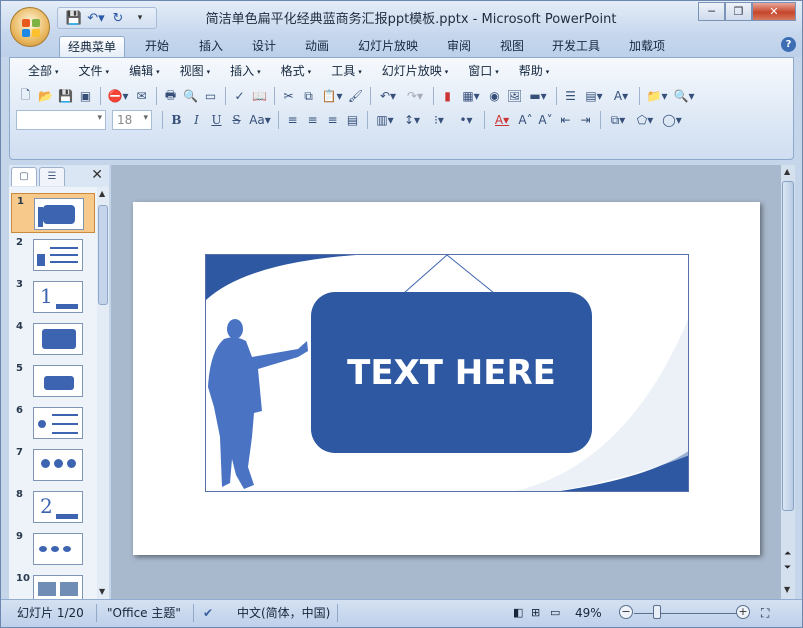 Image resolution: width=803 pixels, height=628 pixels. What do you see at coordinates (439, 120) in the screenshot?
I see `numbering-icon: ⁝▾` at bounding box center [439, 120].